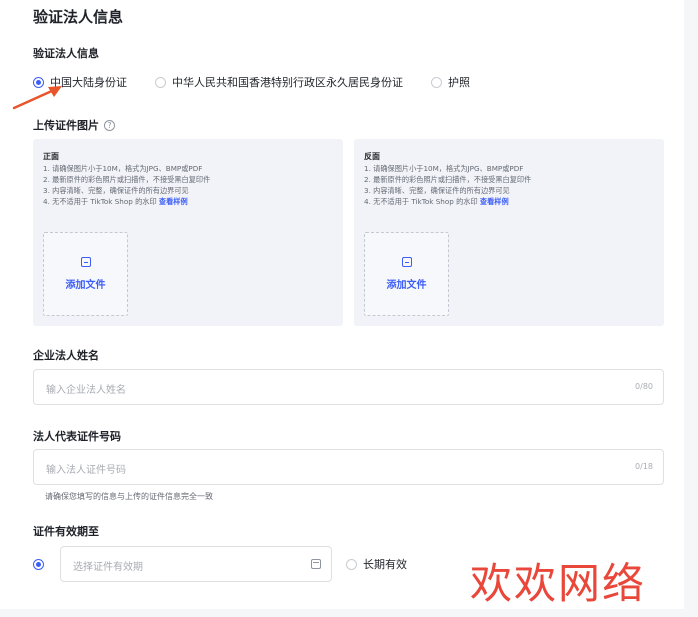  I want to click on radio-label: 护照, so click(459, 82).